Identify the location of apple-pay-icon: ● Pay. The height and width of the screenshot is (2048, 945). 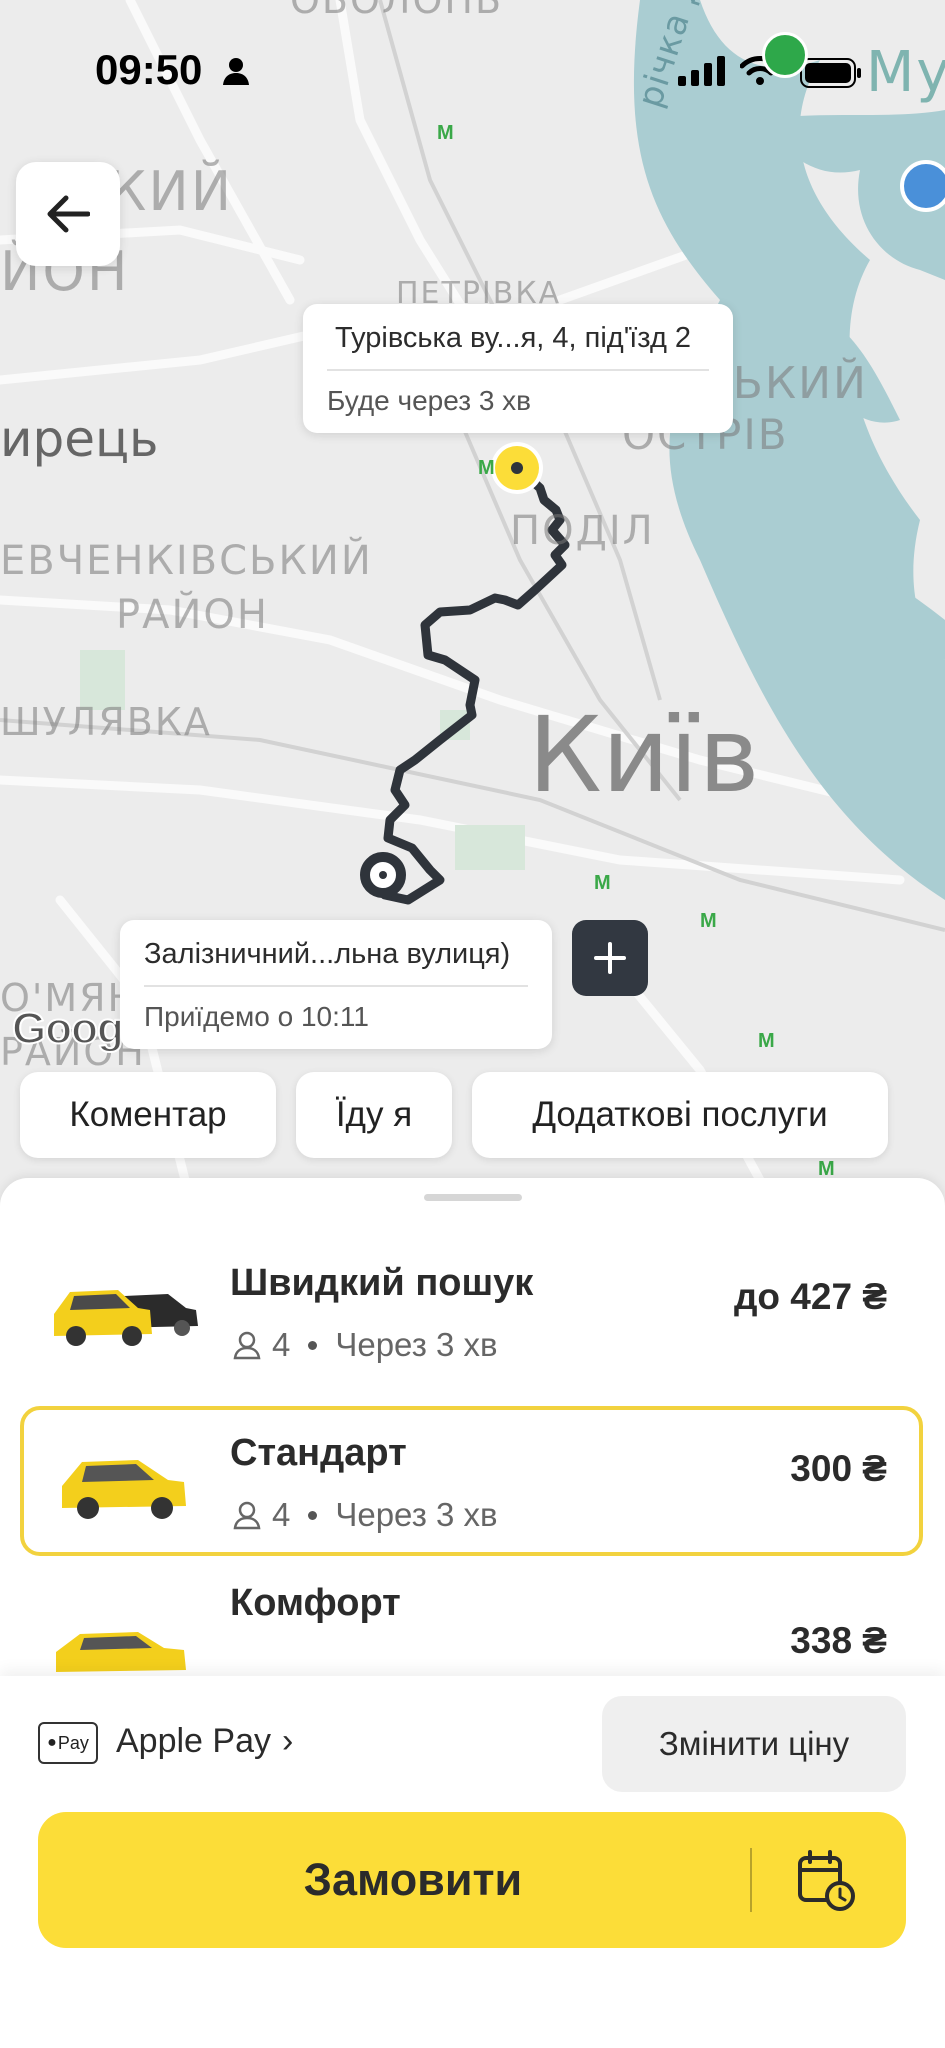
(68, 1743).